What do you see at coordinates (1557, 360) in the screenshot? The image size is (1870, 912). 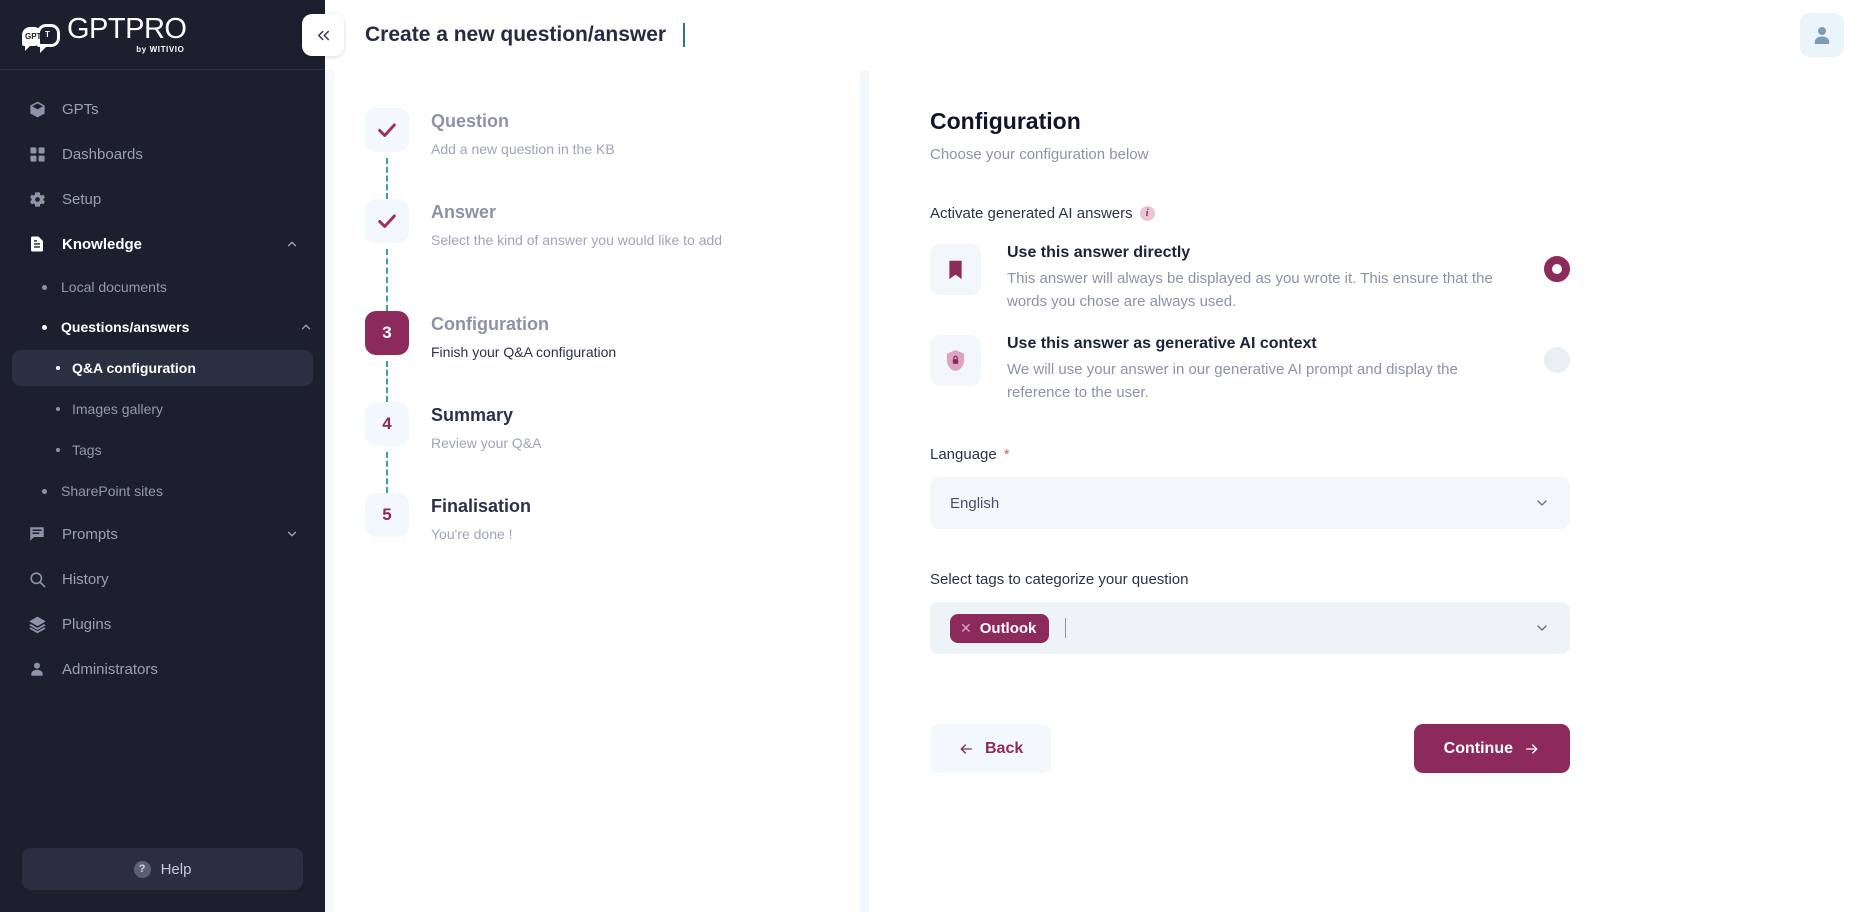 I see `radio-use-answer-as-context` at bounding box center [1557, 360].